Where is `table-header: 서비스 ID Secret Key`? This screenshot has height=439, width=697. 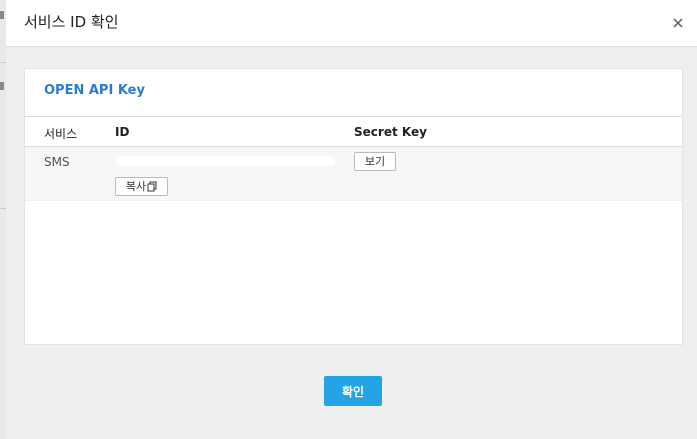
table-header: 서비스 ID Secret Key is located at coordinates (353, 131).